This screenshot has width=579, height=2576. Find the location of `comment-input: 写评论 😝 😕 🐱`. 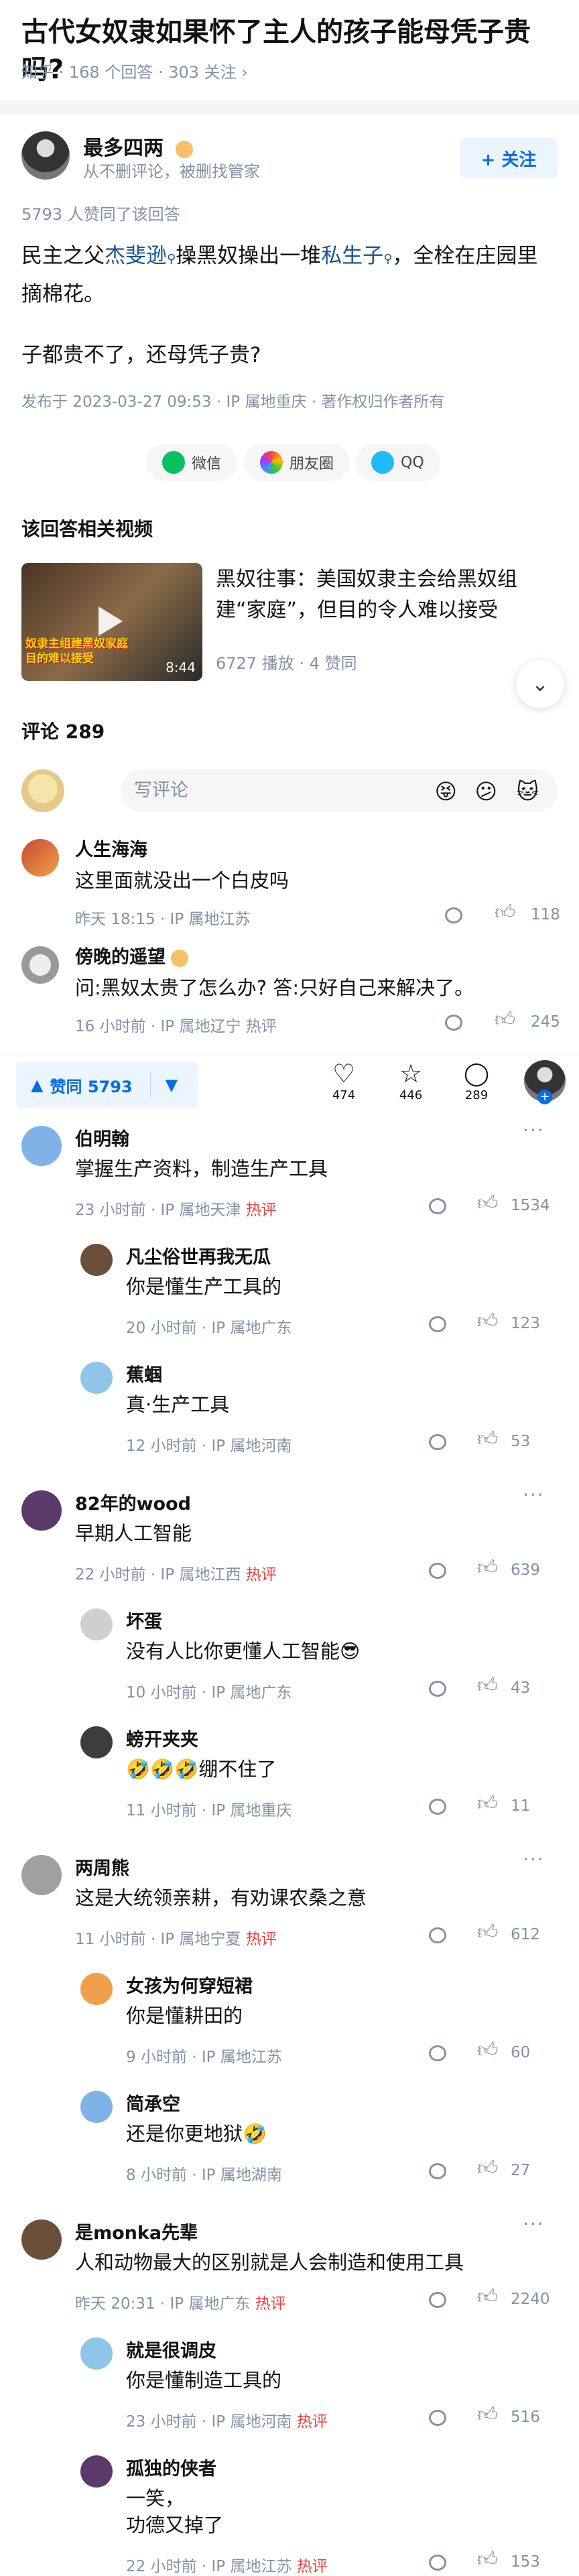

comment-input: 写评论 😝 😕 🐱 is located at coordinates (339, 790).